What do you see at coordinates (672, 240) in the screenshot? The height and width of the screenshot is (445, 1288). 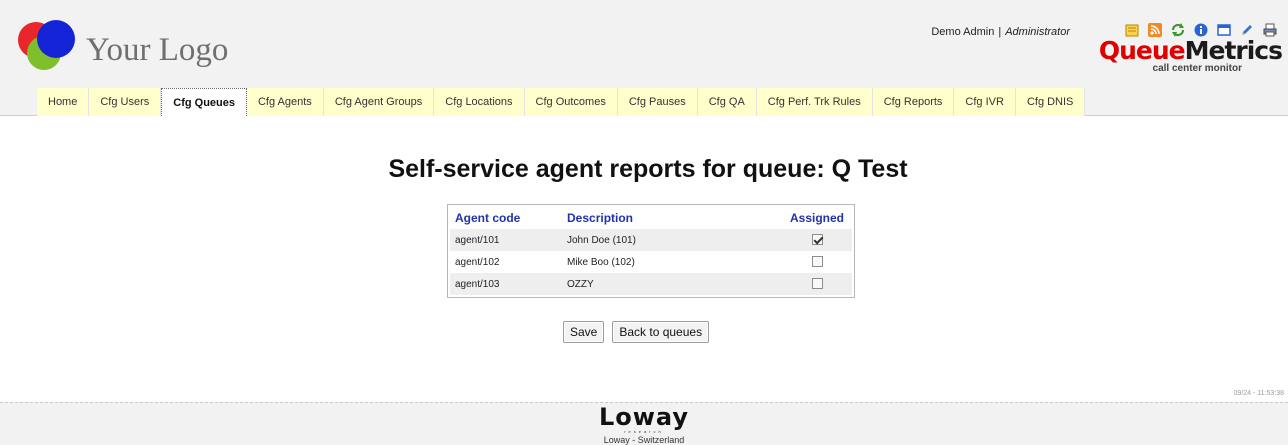 I see `description-cell: John Doe (101)` at bounding box center [672, 240].